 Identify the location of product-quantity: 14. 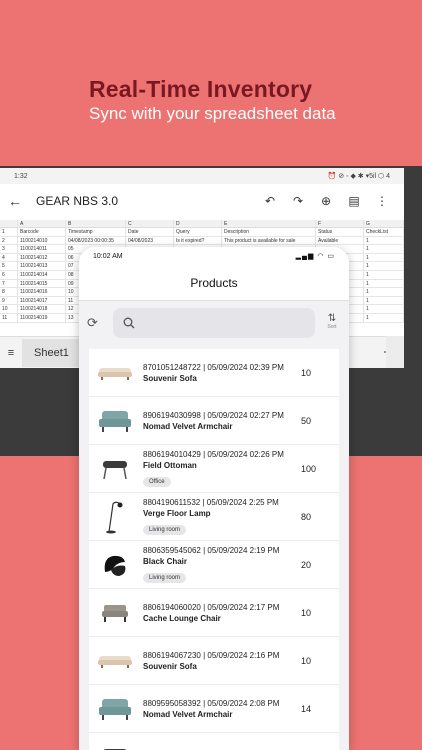
(306, 708).